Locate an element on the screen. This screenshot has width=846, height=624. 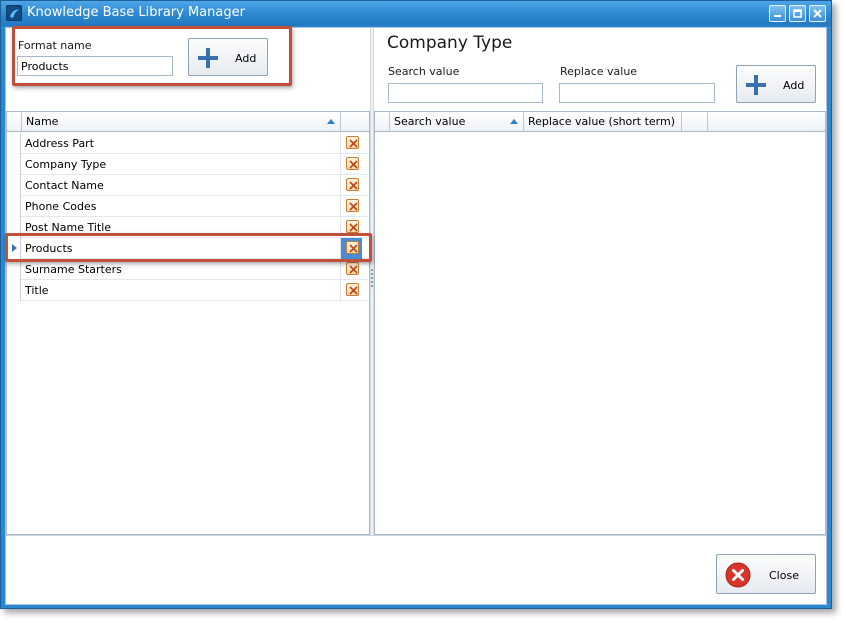
app-logo-icon is located at coordinates (14, 13).